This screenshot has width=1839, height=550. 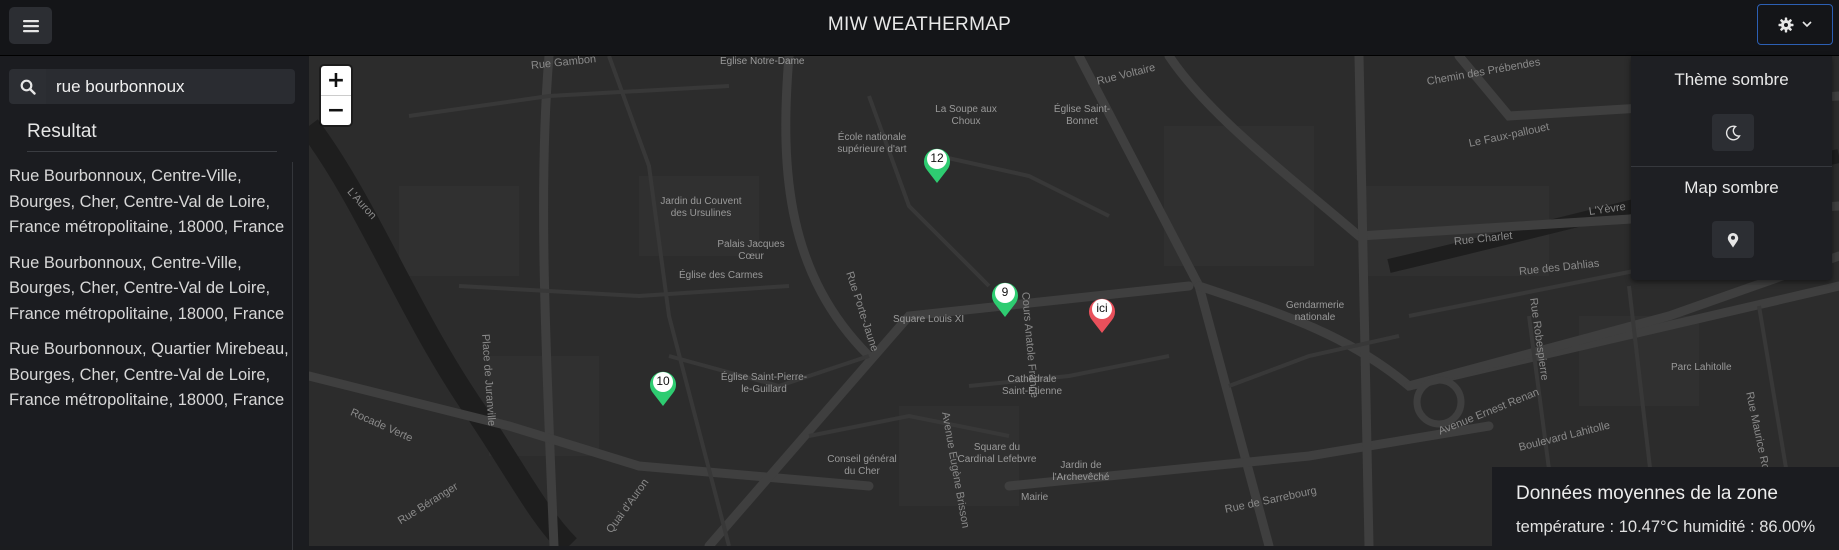 I want to click on chevron-down-icon, so click(x=1807, y=24).